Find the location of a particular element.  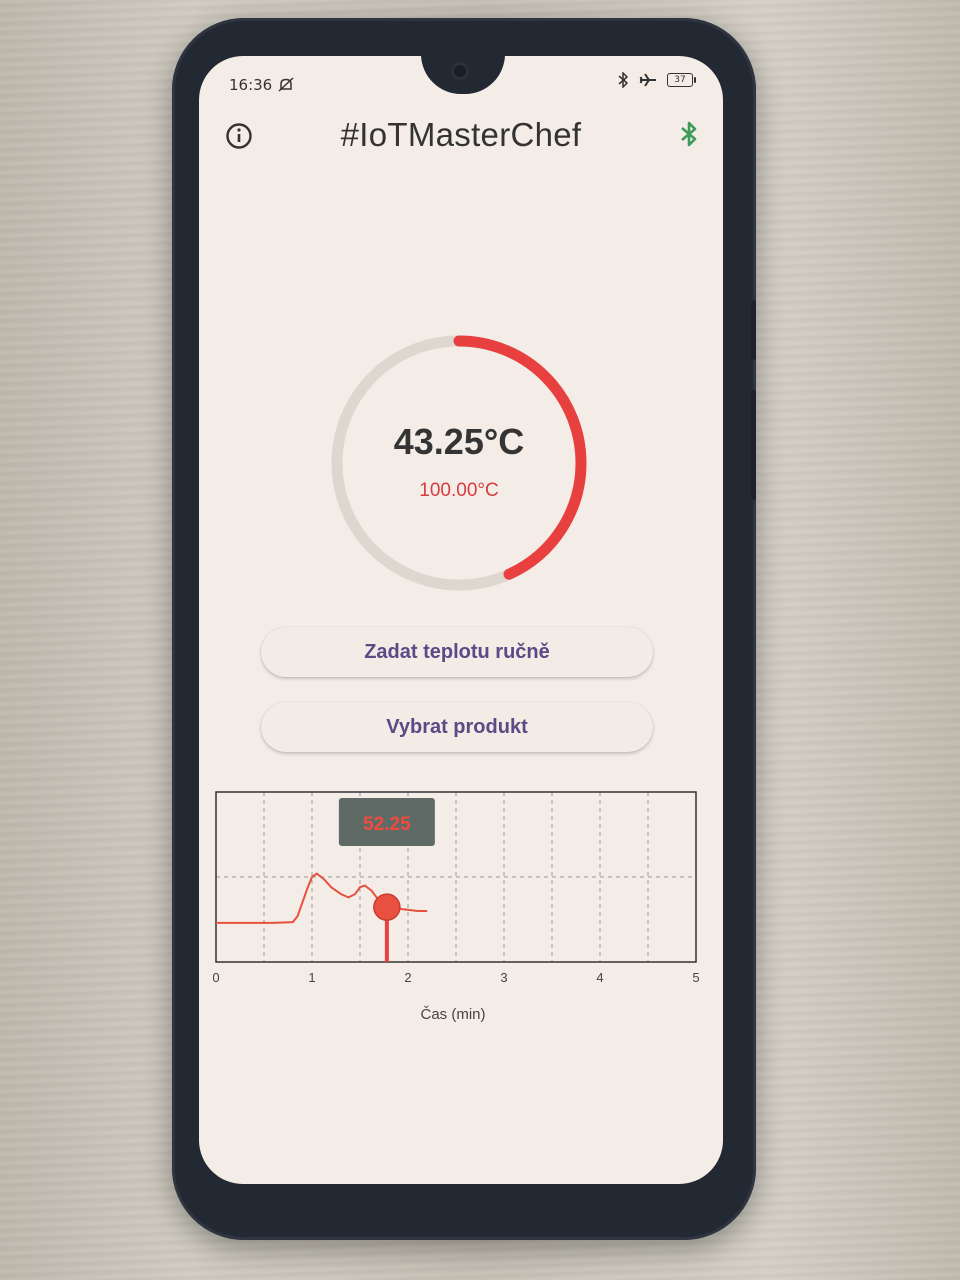

x-tick-label: 5 is located at coordinates (695, 977).